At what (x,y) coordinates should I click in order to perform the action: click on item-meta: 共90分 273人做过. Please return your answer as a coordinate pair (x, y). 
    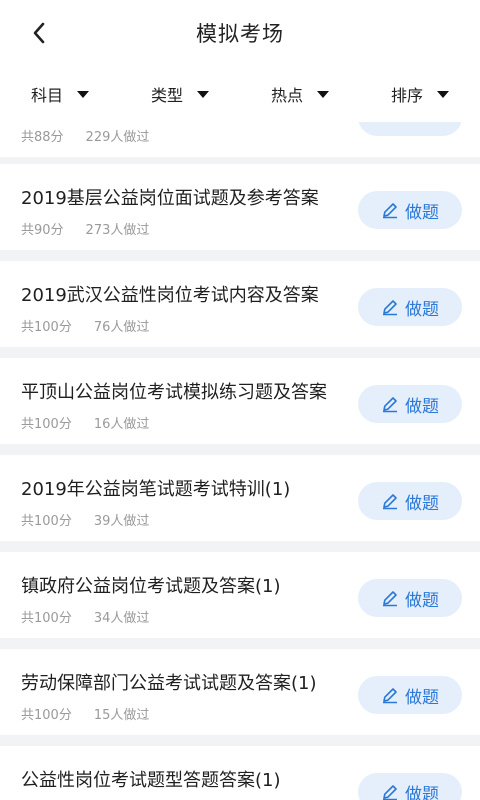
    Looking at the image, I should click on (85, 228).